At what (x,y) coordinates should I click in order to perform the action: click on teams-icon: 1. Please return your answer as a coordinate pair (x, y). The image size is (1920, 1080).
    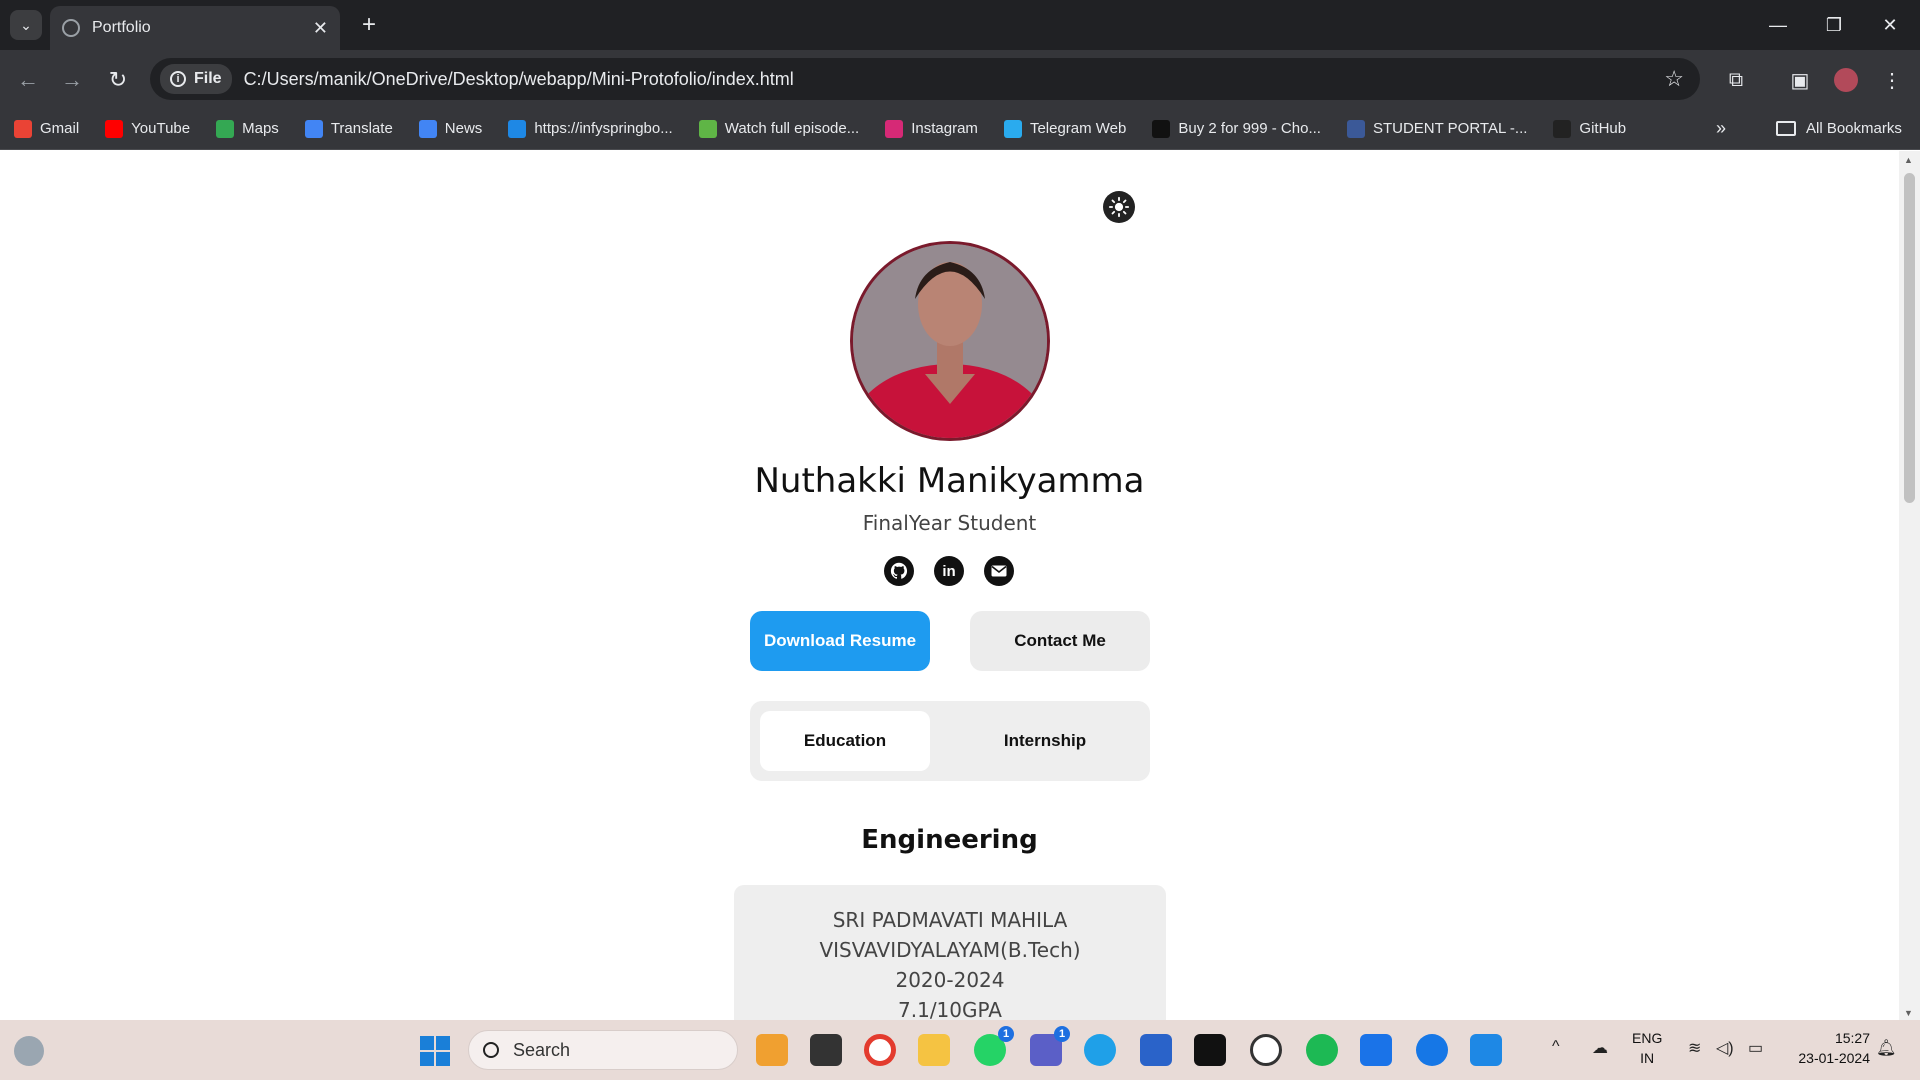
    Looking at the image, I should click on (1050, 1046).